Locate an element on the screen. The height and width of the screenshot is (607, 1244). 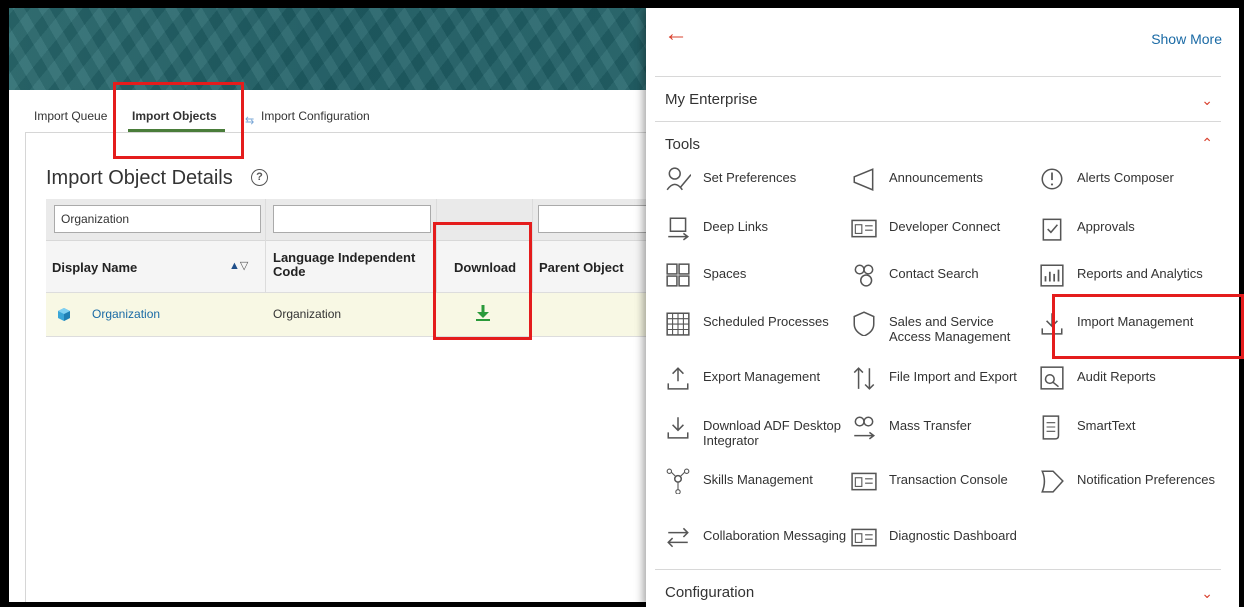
section-configuration: Configuration is located at coordinates (709, 592).